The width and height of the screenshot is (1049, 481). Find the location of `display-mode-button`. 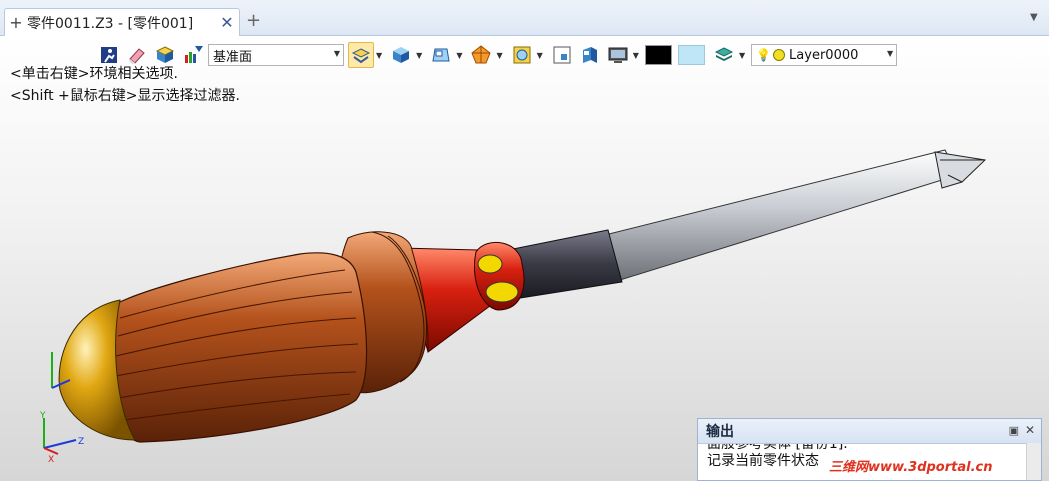

display-mode-button is located at coordinates (590, 55).